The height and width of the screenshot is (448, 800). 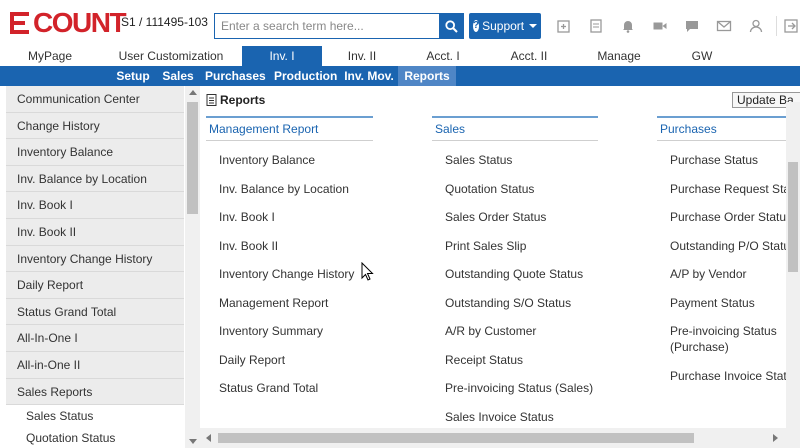 I want to click on report-link: A/P by Vendor, so click(x=728, y=274).